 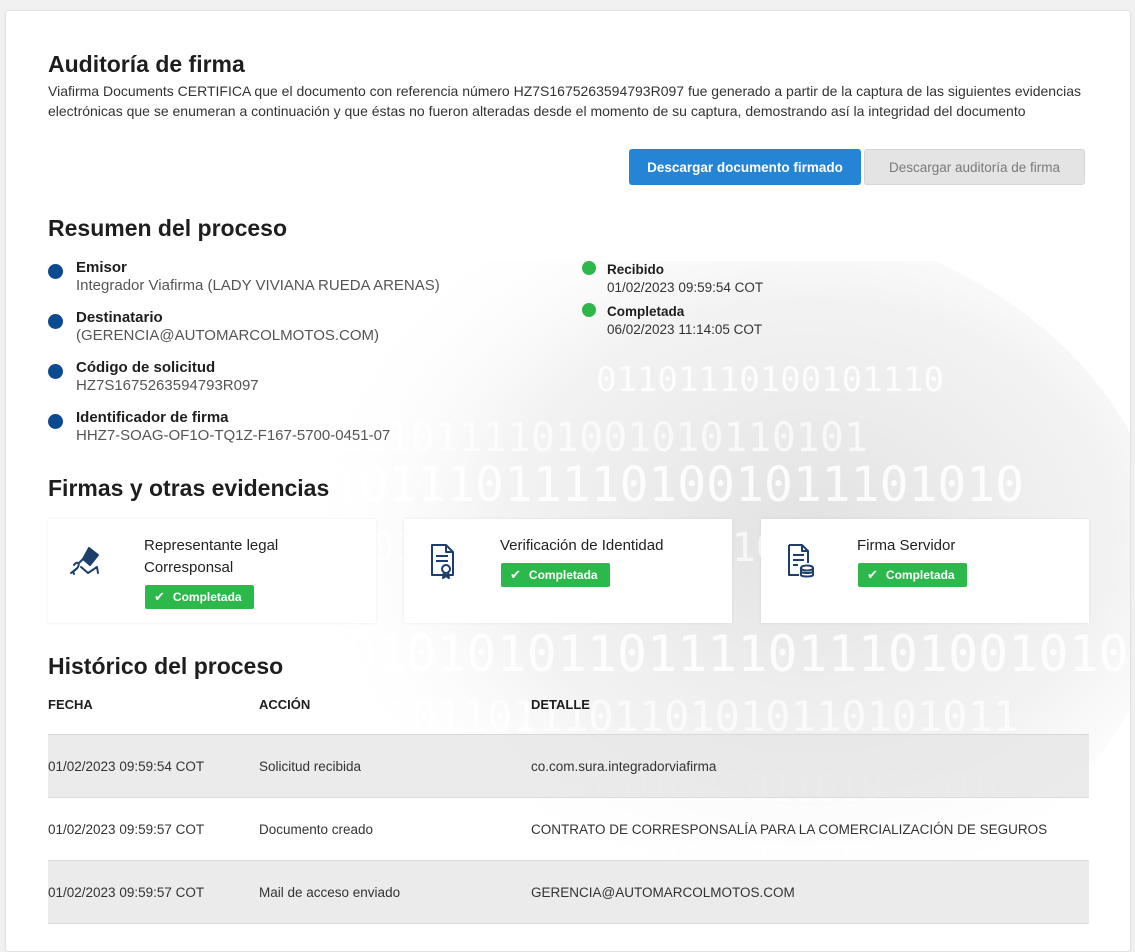 I want to click on table-header-row: FECHA ACCIÓN DETALLE, so click(x=568, y=714).